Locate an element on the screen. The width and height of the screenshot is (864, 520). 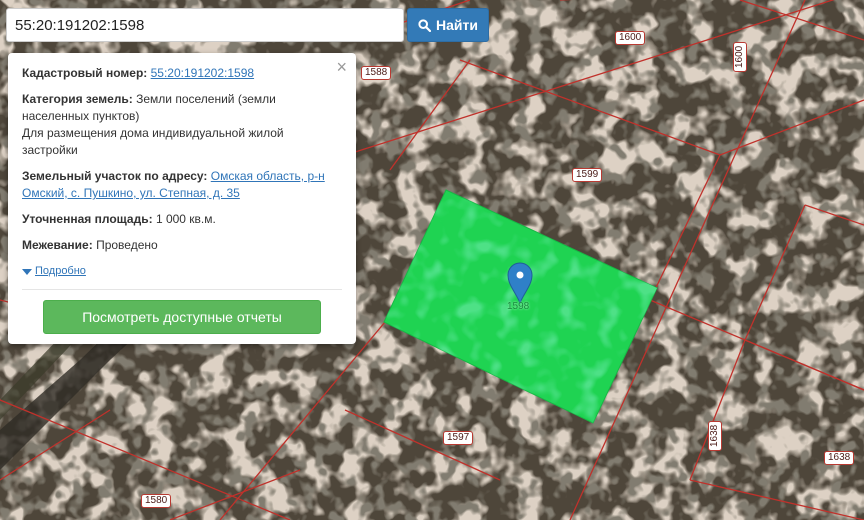
area-label: Уточненная площадь: is located at coordinates (87, 219).